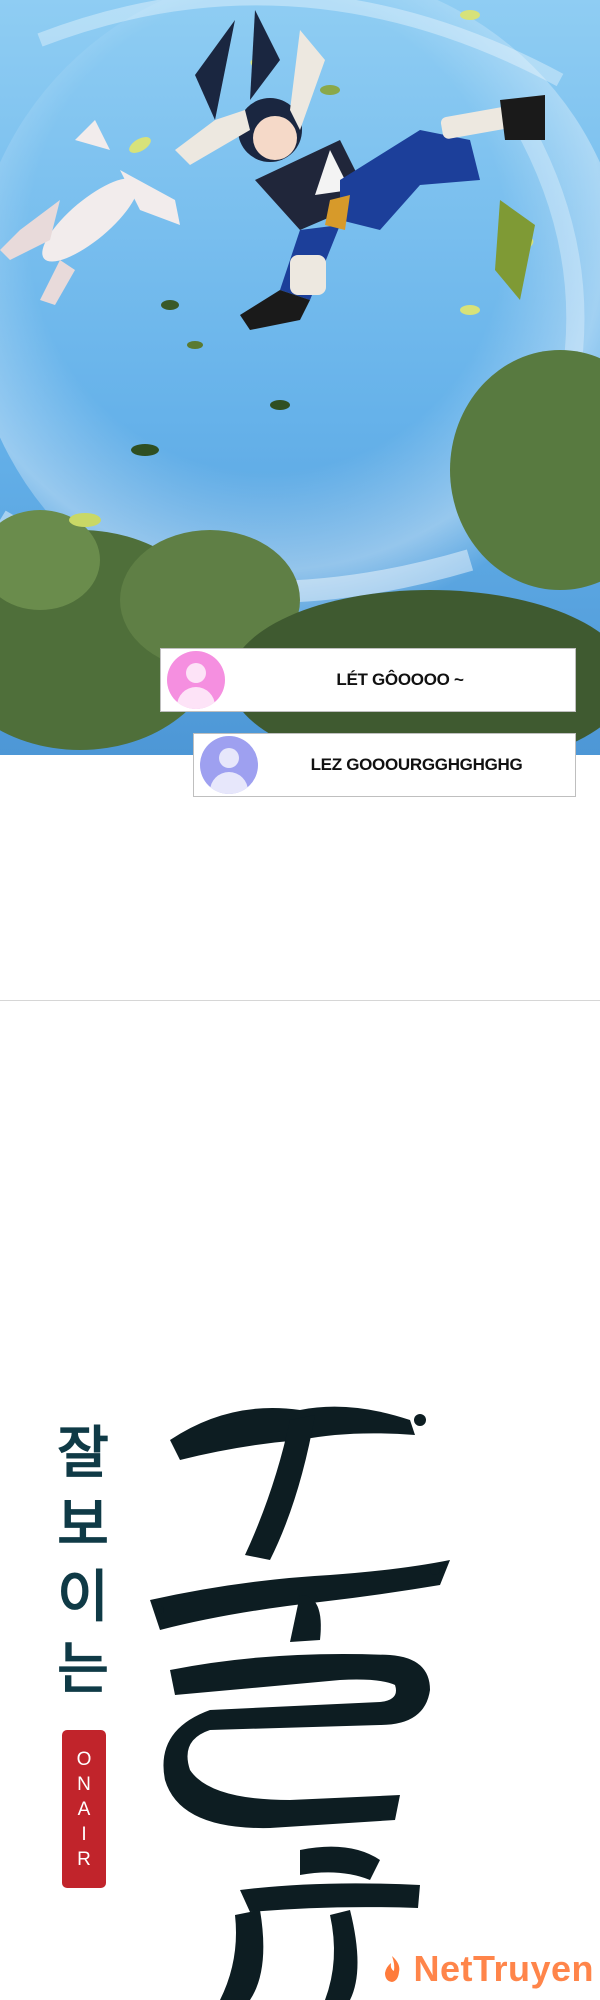 The image size is (600, 2000). I want to click on title-char: 보, so click(83, 1525).